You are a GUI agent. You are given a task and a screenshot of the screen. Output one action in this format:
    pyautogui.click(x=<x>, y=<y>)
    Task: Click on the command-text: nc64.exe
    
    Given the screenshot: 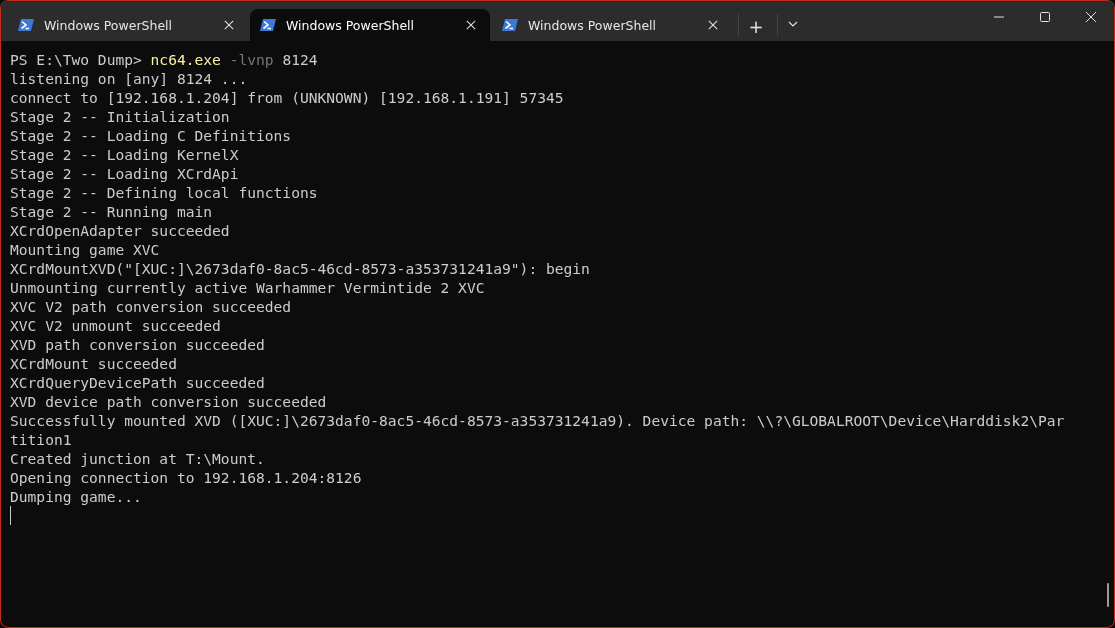 What is the action you would take?
    pyautogui.click(x=185, y=59)
    